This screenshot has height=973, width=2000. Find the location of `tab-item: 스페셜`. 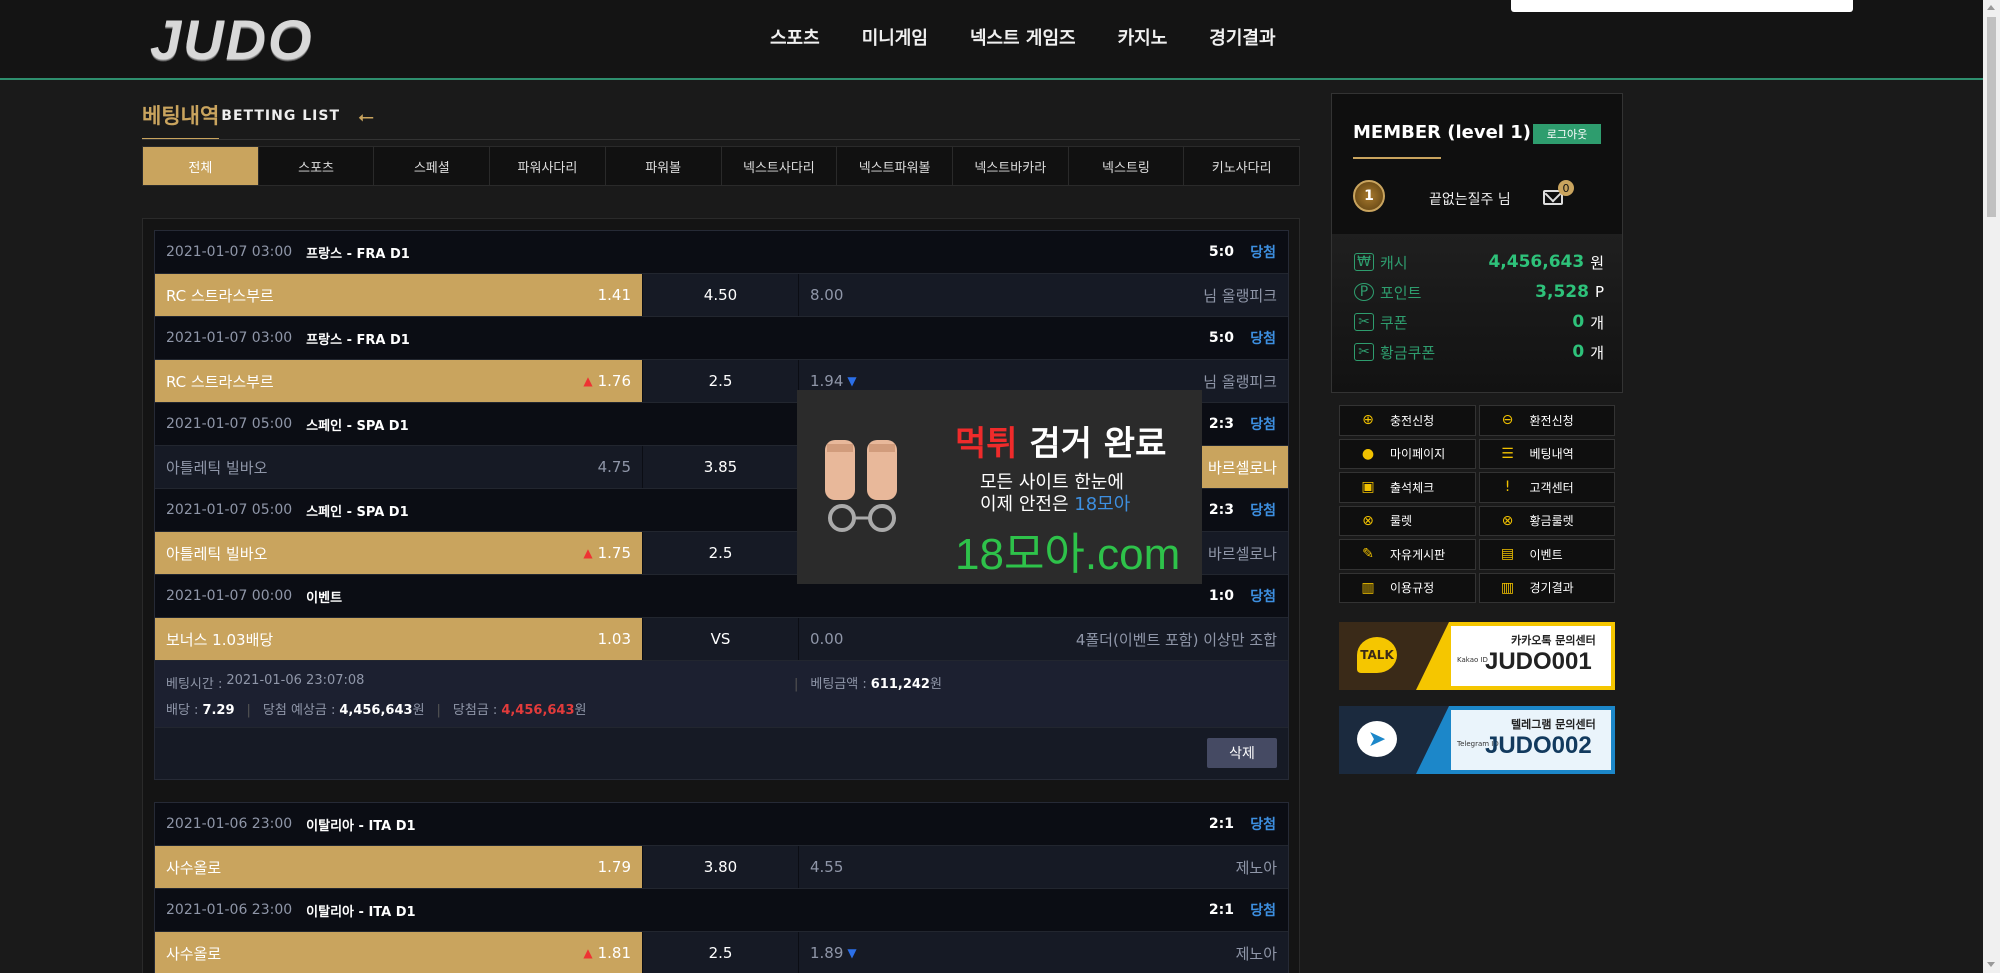

tab-item: 스페셜 is located at coordinates (432, 166).